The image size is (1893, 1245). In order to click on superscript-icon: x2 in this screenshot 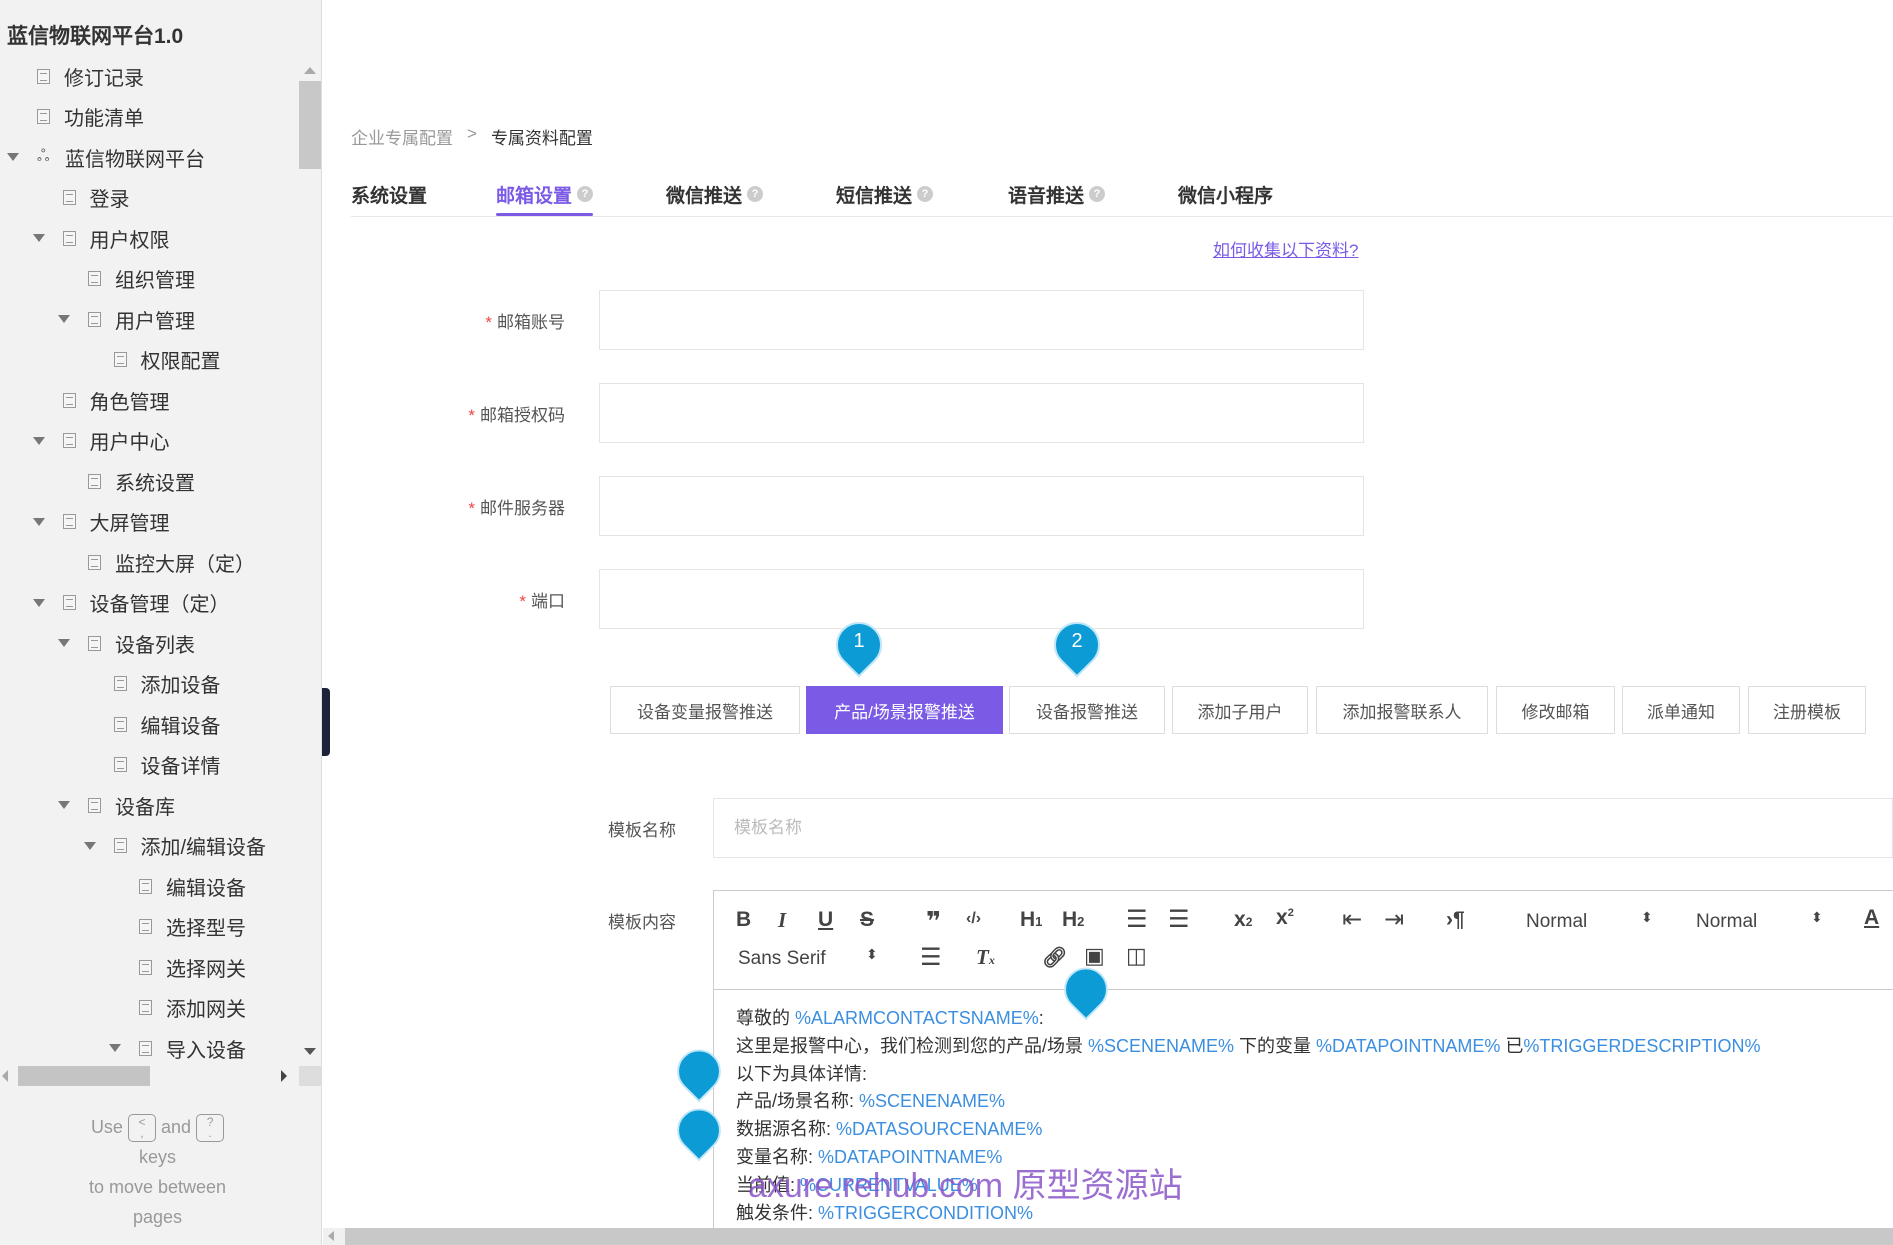, I will do `click(1285, 918)`.